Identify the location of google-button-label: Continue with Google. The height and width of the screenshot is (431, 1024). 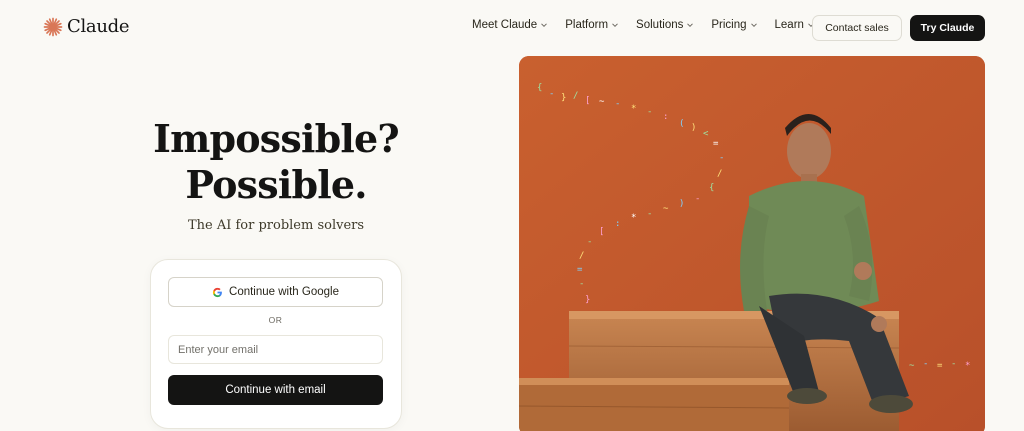
(284, 292).